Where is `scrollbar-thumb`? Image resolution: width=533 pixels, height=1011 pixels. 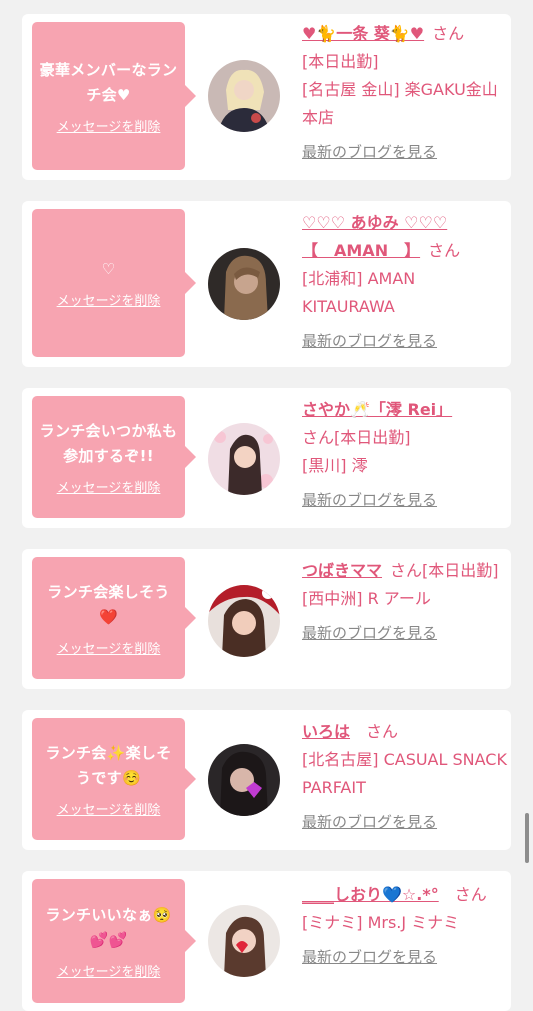 scrollbar-thumb is located at coordinates (527, 838).